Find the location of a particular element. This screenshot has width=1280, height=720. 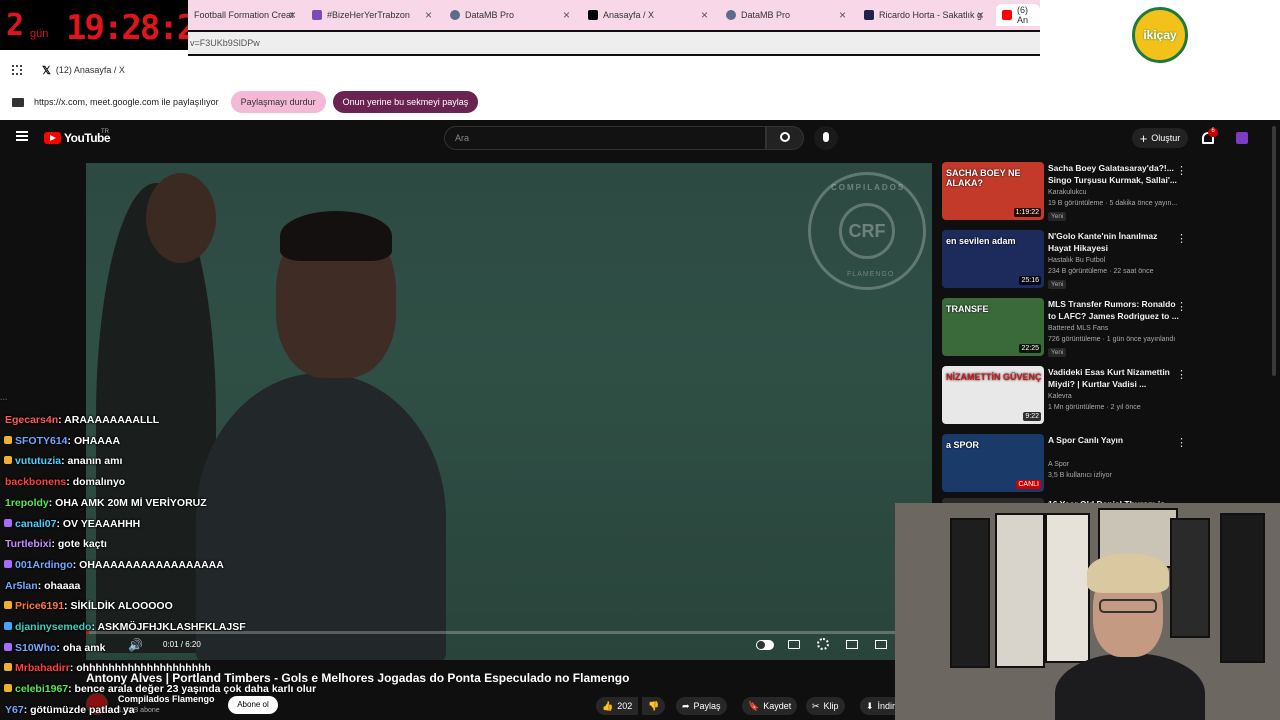

timer-clock: 19:28:27 is located at coordinates (127, 28).